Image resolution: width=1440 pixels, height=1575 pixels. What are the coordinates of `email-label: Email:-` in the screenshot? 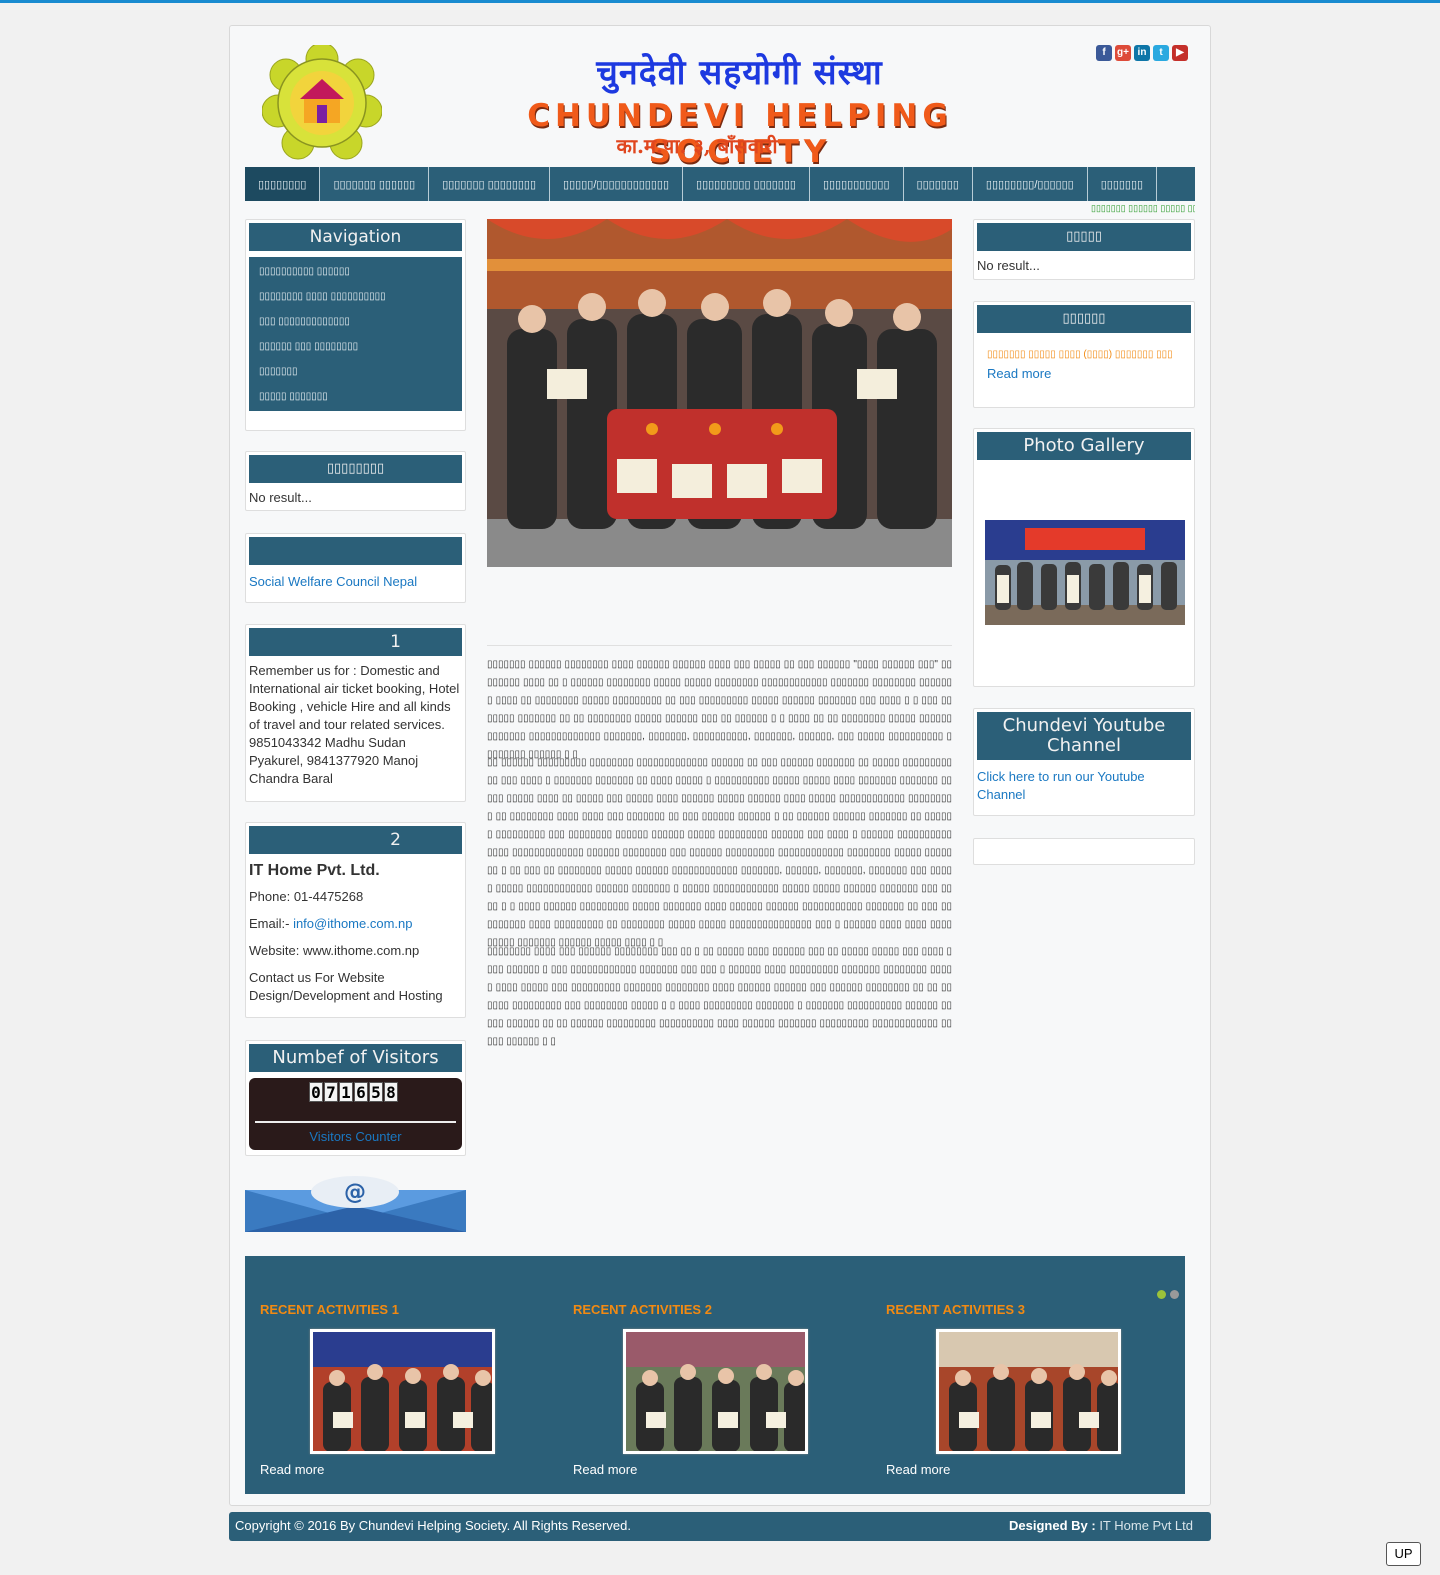 It's located at (271, 923).